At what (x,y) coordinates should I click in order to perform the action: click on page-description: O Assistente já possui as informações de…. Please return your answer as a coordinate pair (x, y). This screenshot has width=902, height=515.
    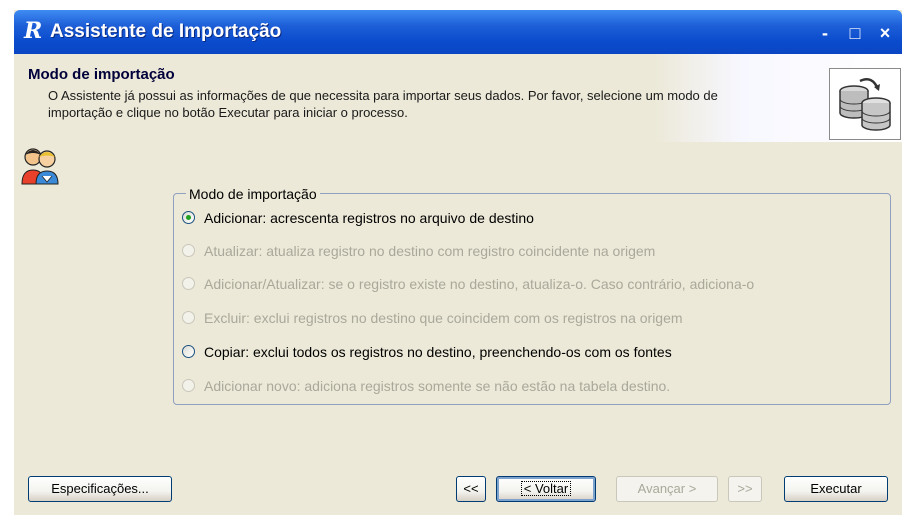
    Looking at the image, I should click on (383, 104).